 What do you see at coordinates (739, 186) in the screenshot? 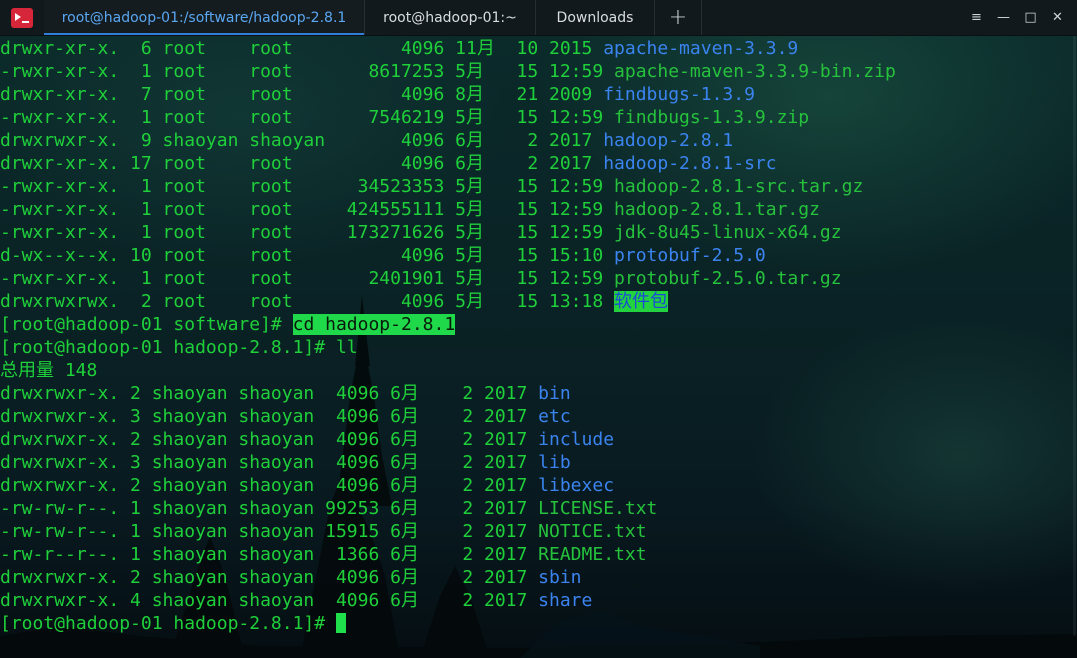
I see `file-name: hadoop-2.8.1-src.tar.gz` at bounding box center [739, 186].